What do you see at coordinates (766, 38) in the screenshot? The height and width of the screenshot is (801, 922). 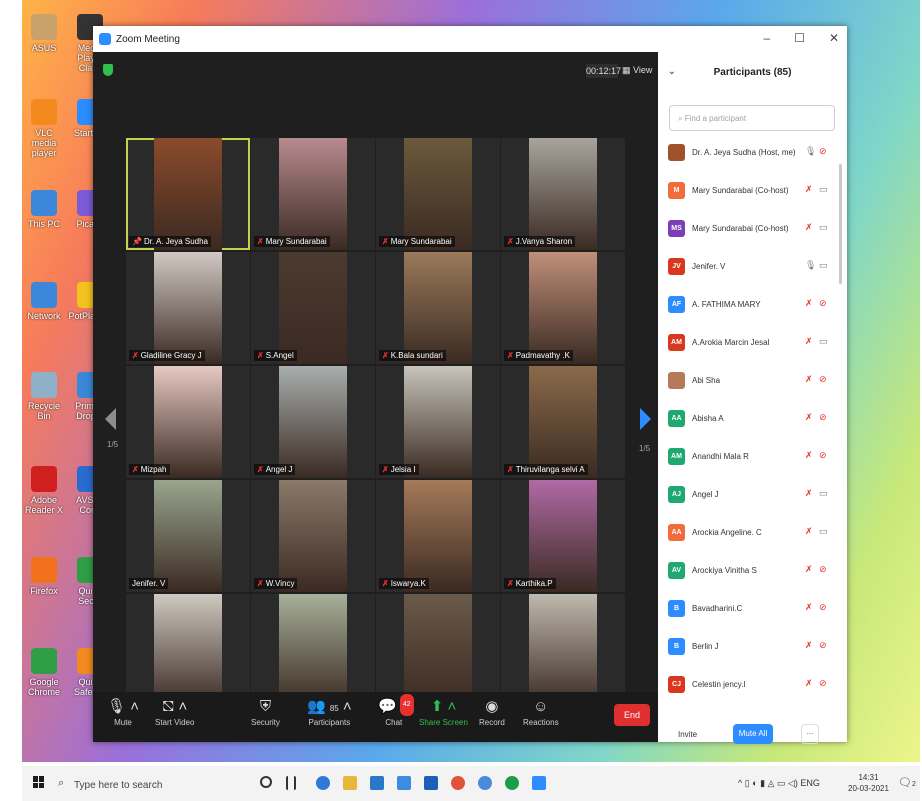 I see `minimize-button: –` at bounding box center [766, 38].